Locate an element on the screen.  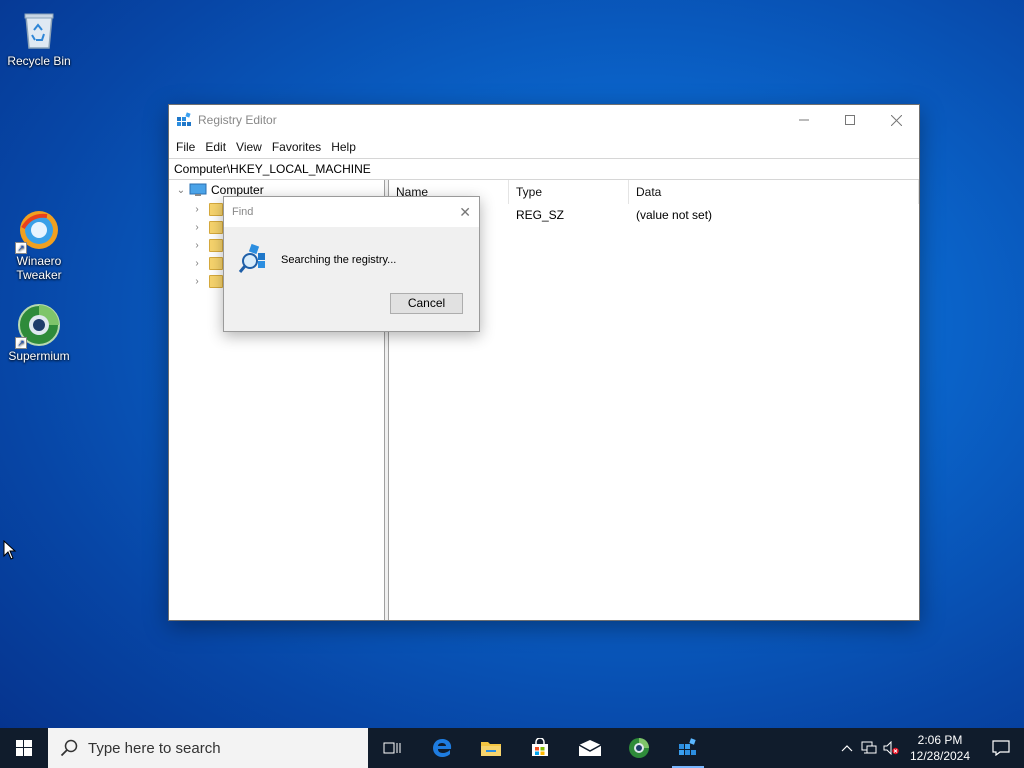
file-explorer-icon is located at coordinates (491, 749).